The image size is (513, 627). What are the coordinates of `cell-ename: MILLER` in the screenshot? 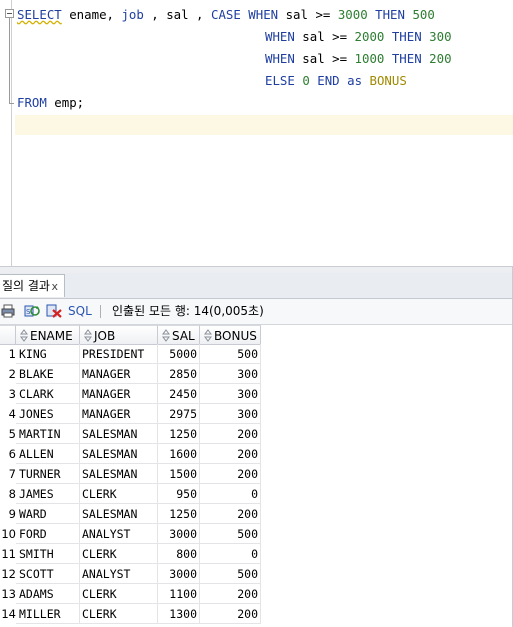 It's located at (48, 614).